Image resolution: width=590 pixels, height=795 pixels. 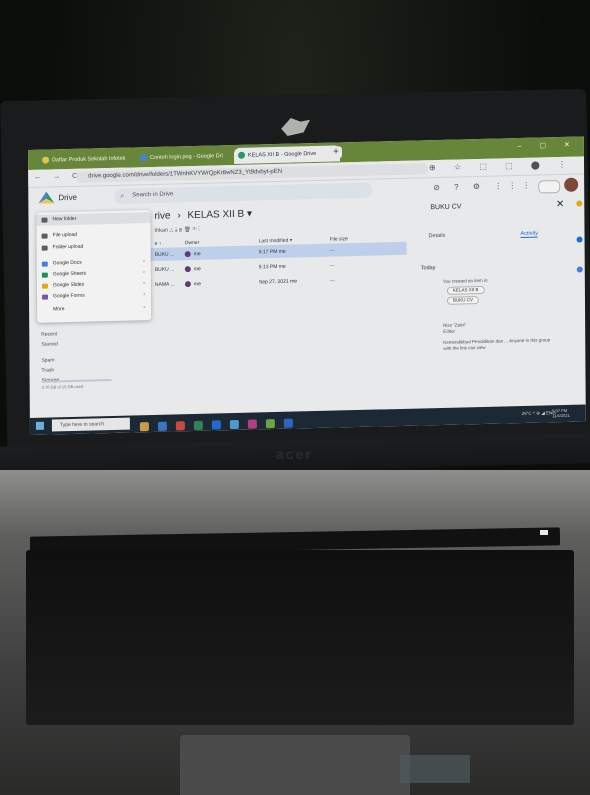 What do you see at coordinates (90, 424) in the screenshot?
I see `taskbar-search-input: Type here to search` at bounding box center [90, 424].